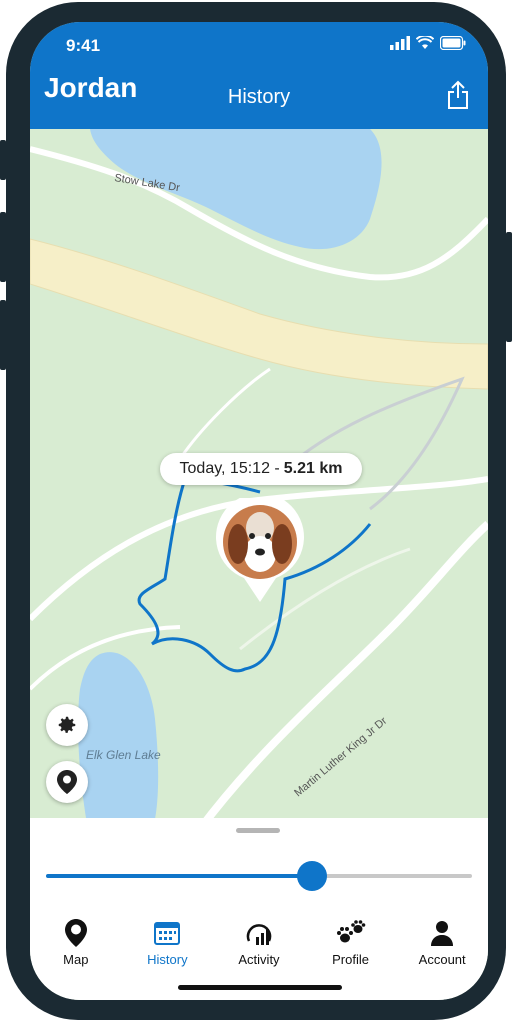 This screenshot has width=516, height=1024. What do you see at coordinates (259, 75) in the screenshot?
I see `app-header: 9:41 Jordan History` at bounding box center [259, 75].